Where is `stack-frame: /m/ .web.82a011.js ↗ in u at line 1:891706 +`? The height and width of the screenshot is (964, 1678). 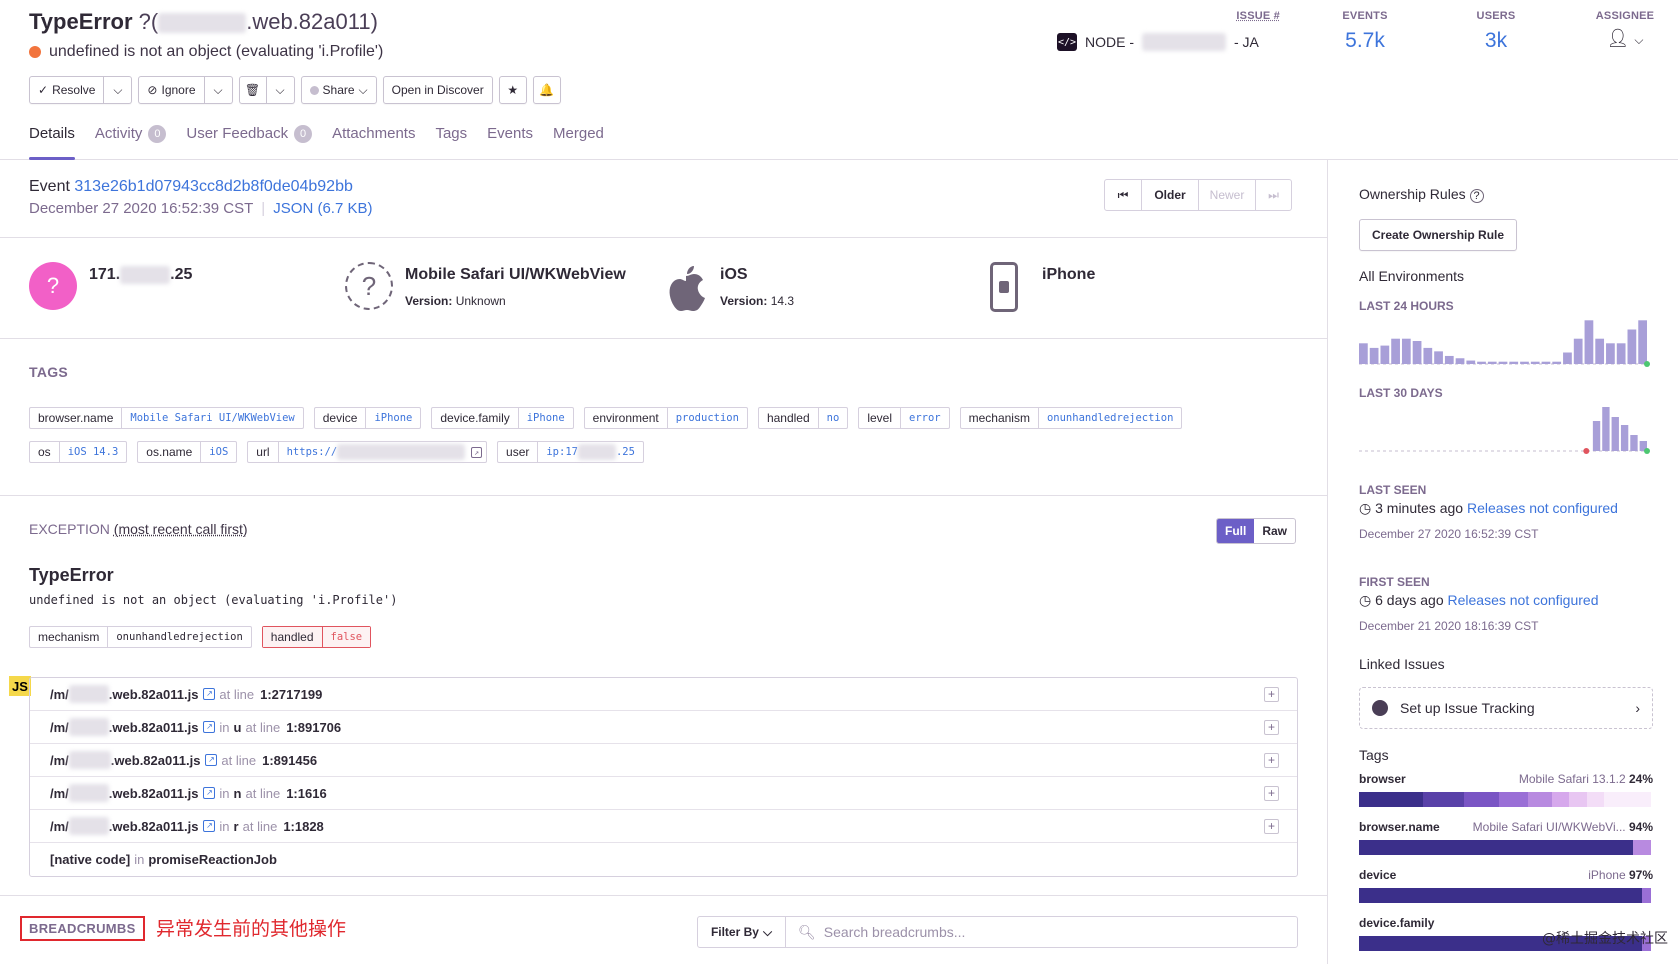
stack-frame: /m/ .web.82a011.js ↗ in u at line 1:891706 + is located at coordinates (663, 727).